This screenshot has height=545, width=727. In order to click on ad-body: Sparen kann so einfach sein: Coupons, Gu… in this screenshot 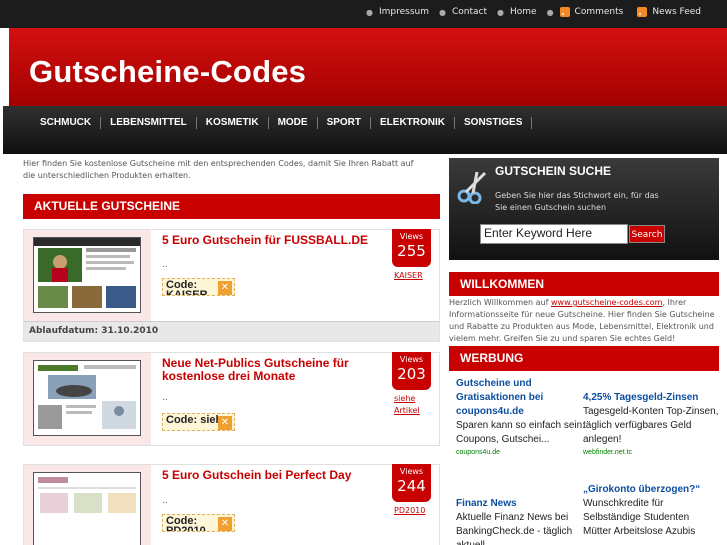, I will do `click(520, 432)`.